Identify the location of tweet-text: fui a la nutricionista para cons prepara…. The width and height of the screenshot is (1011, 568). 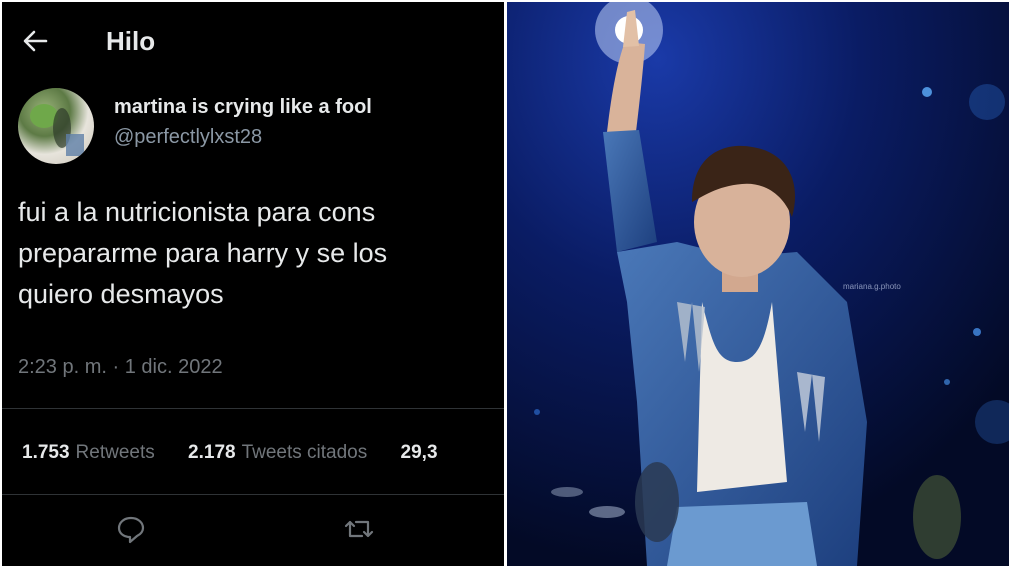
(261, 253).